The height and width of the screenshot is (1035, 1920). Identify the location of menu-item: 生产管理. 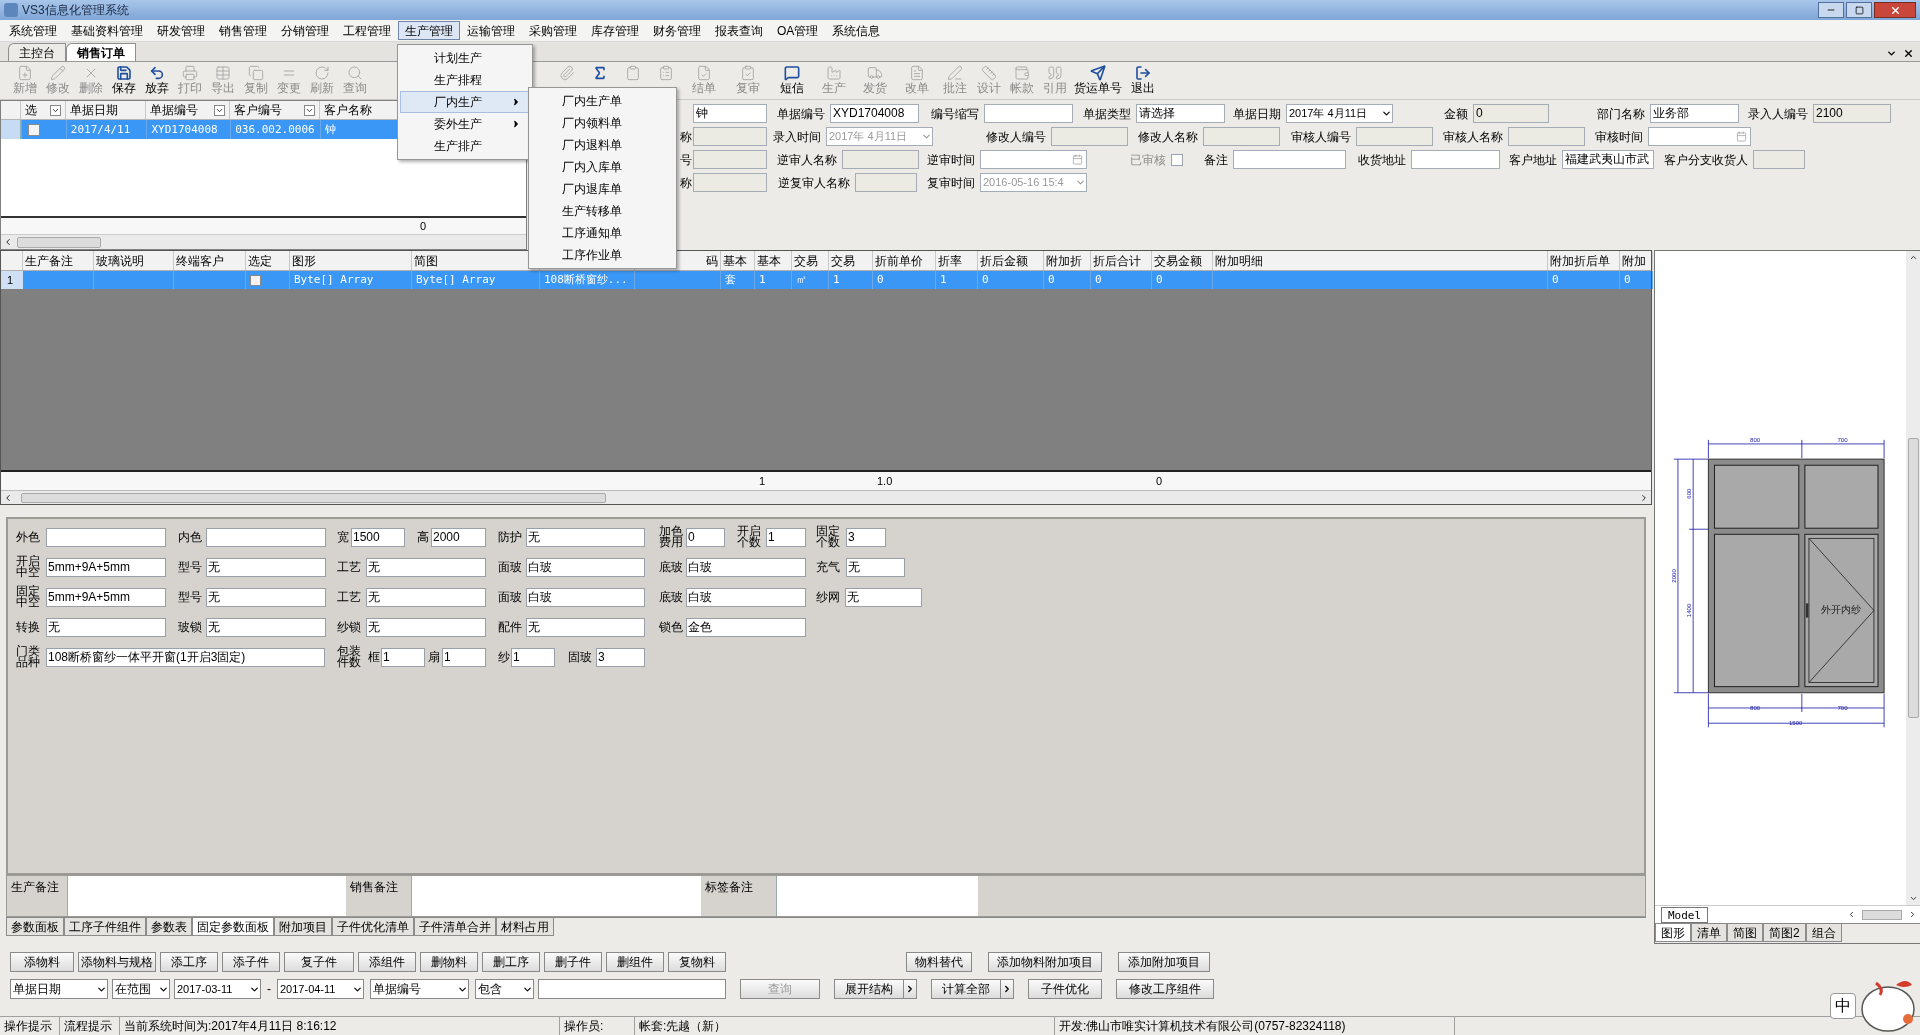
(429, 30).